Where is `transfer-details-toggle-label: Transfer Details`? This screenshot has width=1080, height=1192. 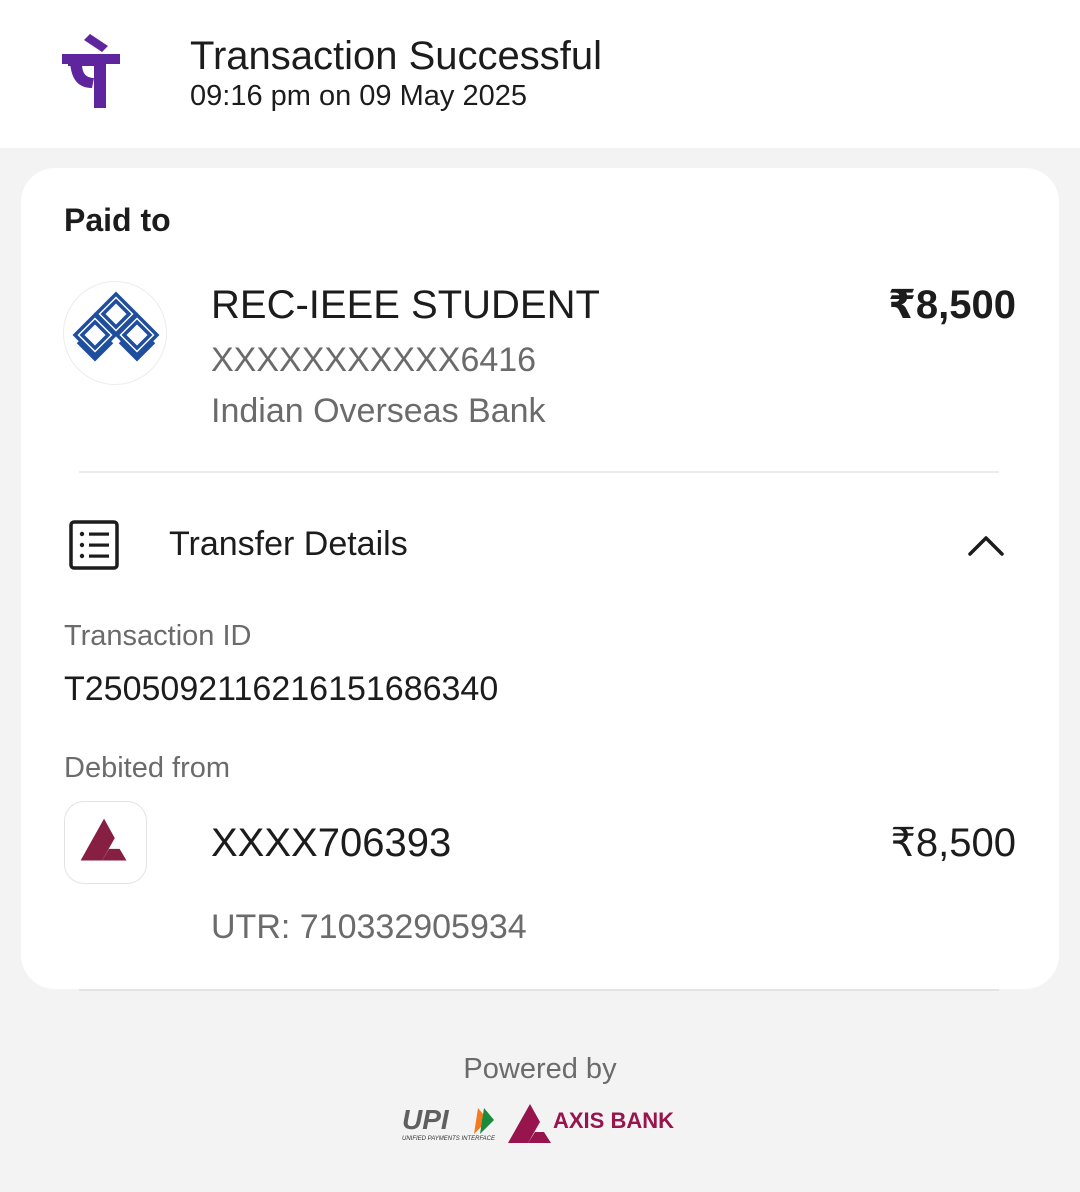 transfer-details-toggle-label: Transfer Details is located at coordinates (288, 544).